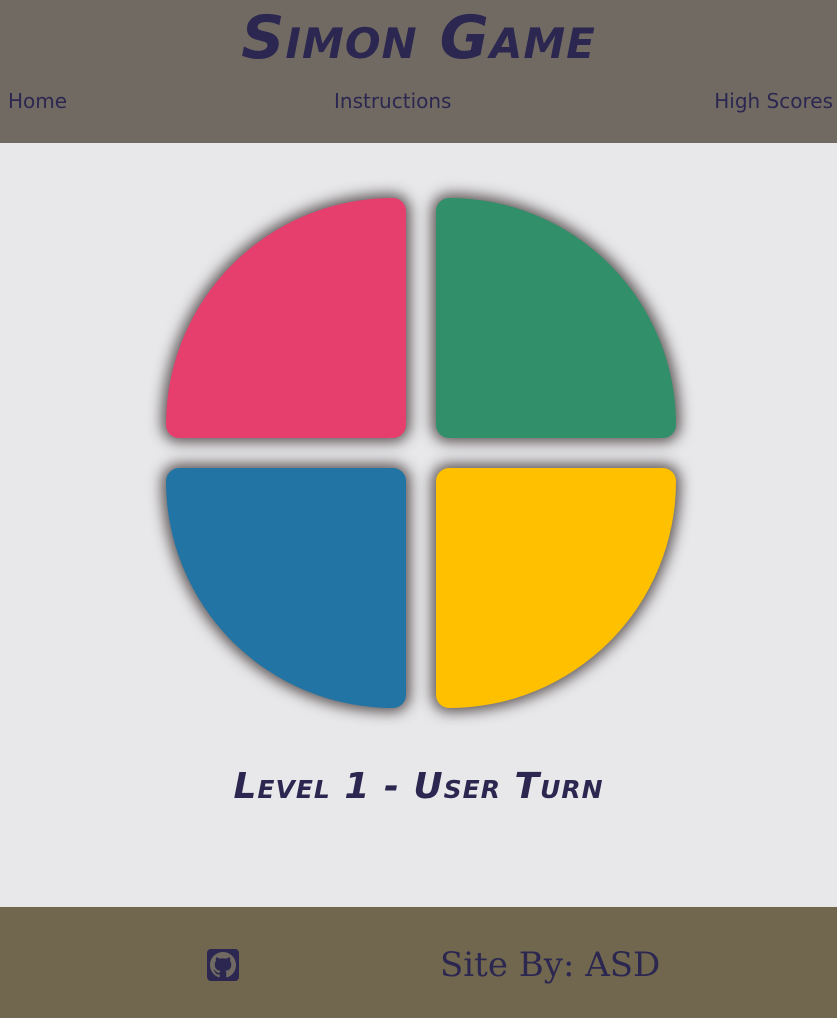 Image resolution: width=837 pixels, height=1018 pixels. Describe the element at coordinates (418, 786) in the screenshot. I see `game-status: Level 1 - User Turn` at that location.